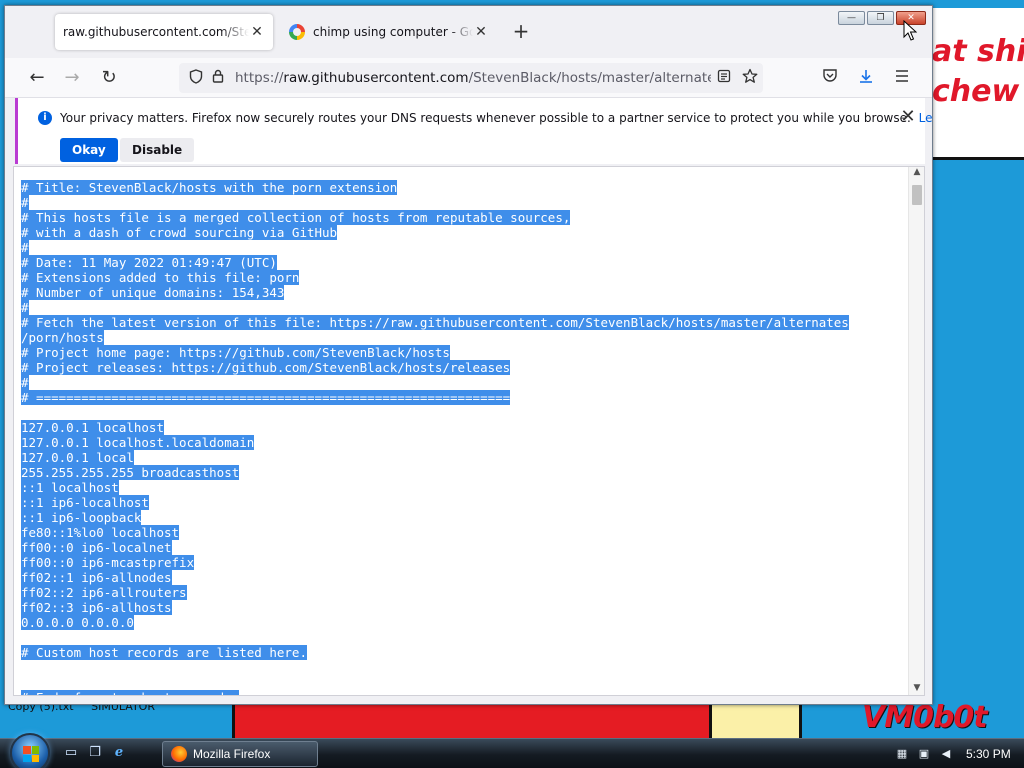  I want to click on text-line: /porn/hosts, so click(463, 337).